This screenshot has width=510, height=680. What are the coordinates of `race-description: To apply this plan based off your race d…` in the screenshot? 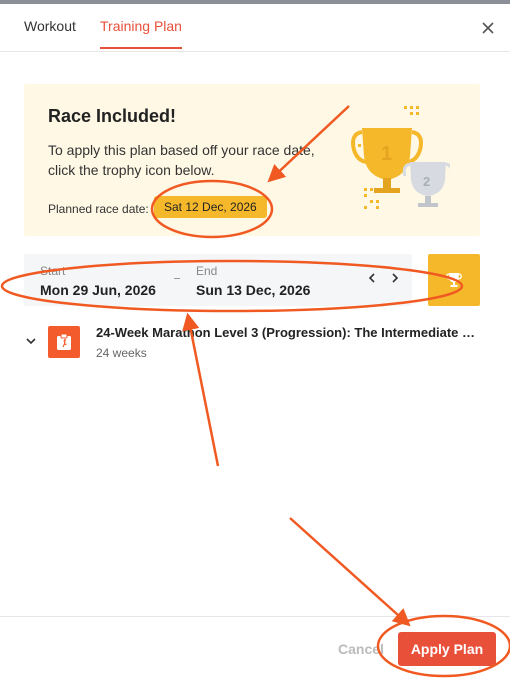 It's located at (181, 160).